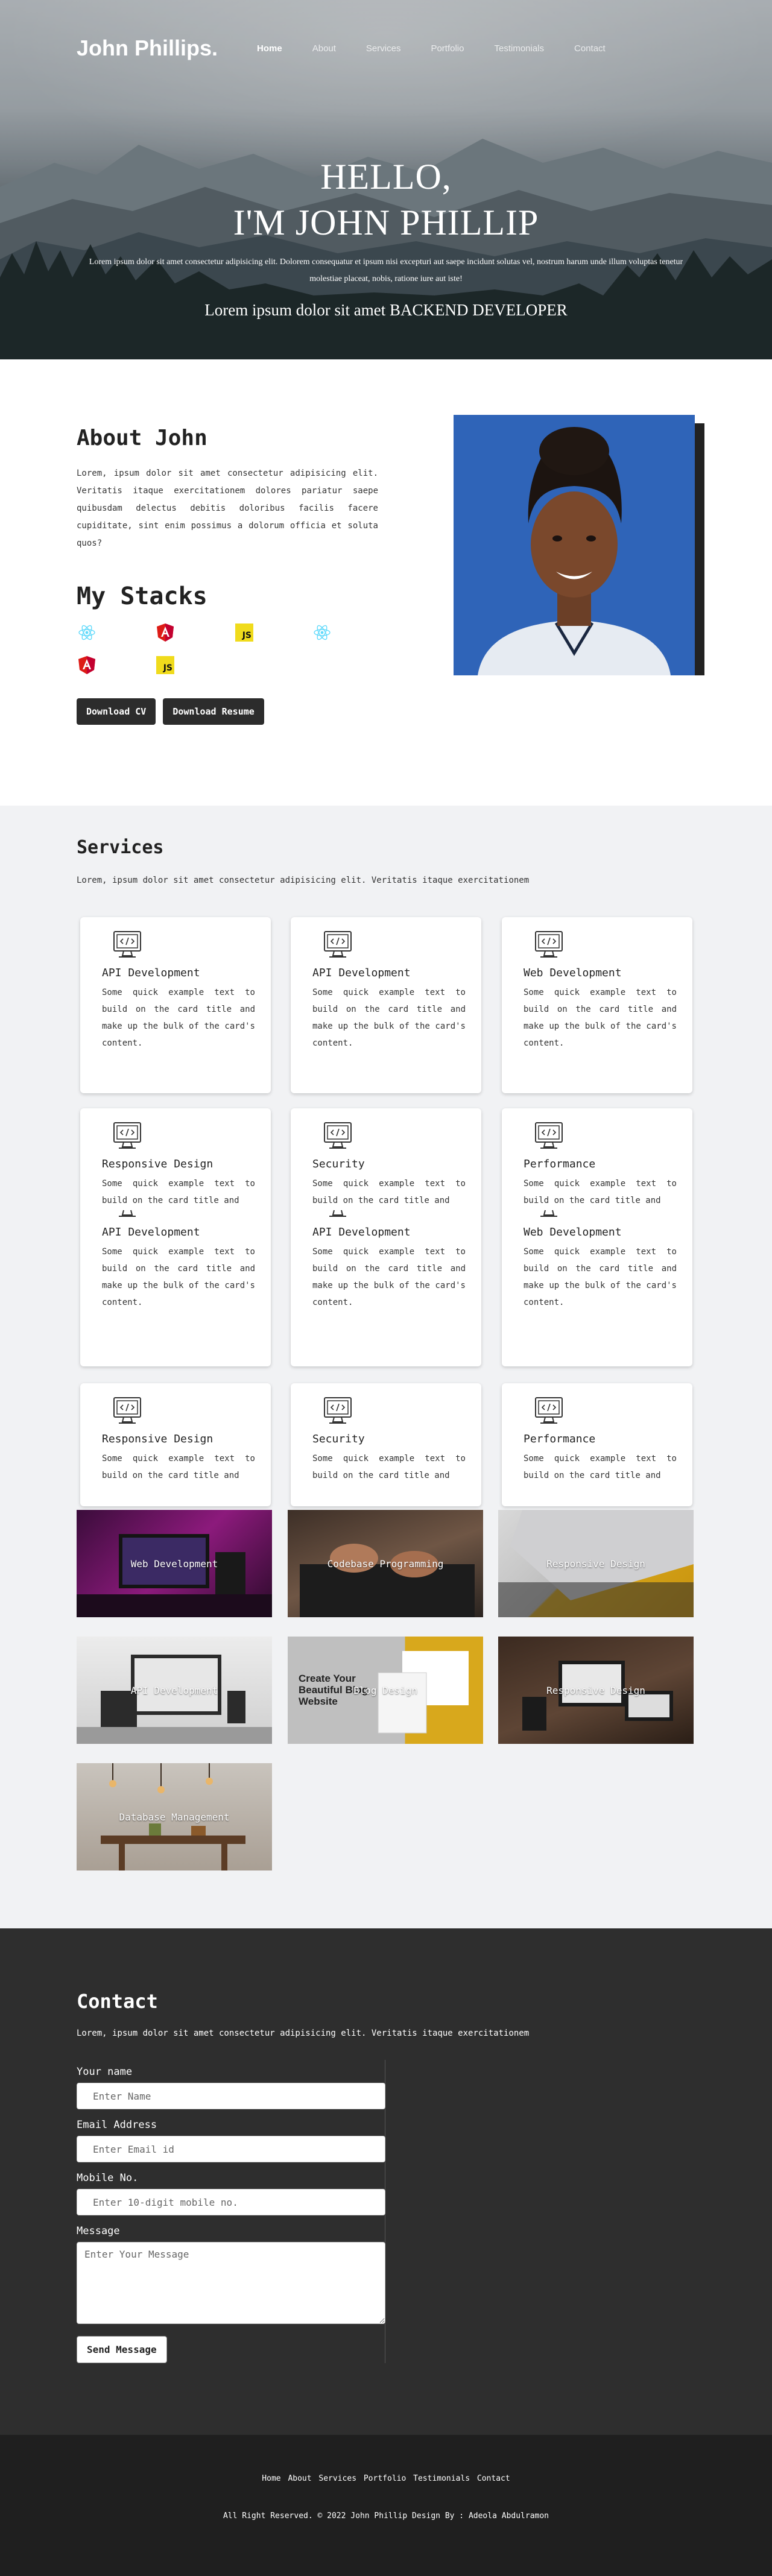  What do you see at coordinates (165, 665) in the screenshot?
I see `javascript-icon: JS` at bounding box center [165, 665].